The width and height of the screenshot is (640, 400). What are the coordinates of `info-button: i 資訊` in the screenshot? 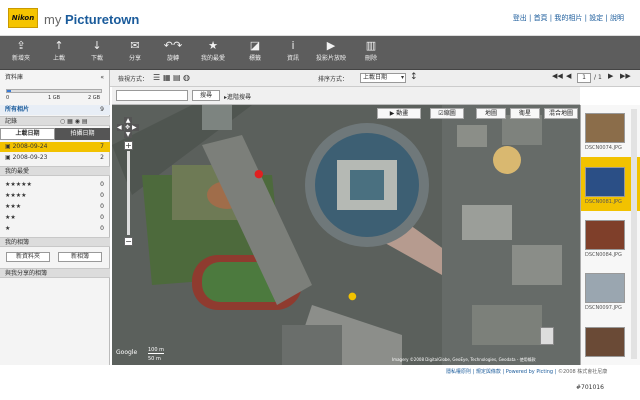 It's located at (293, 50).